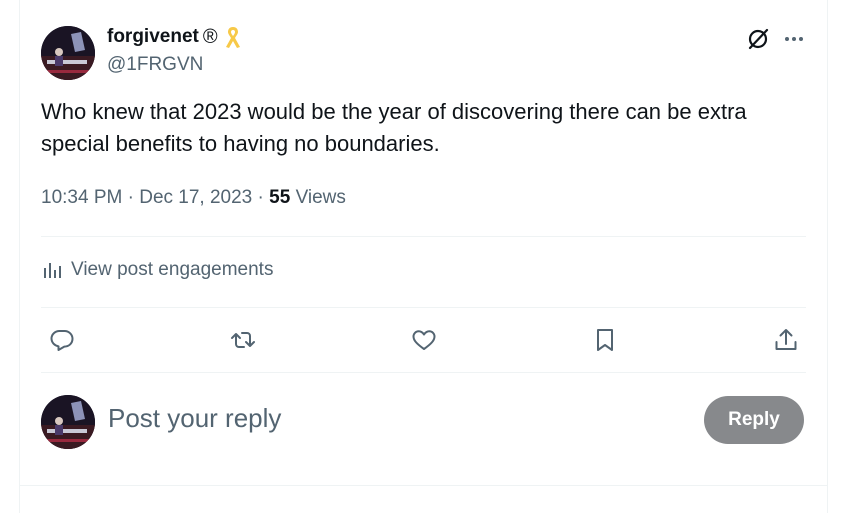 The image size is (847, 513). I want to click on reply-button: Reply, so click(754, 420).